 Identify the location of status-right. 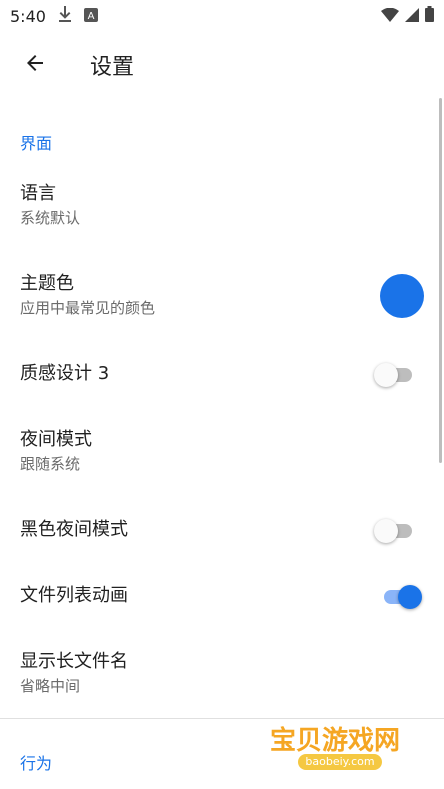
(407, 16).